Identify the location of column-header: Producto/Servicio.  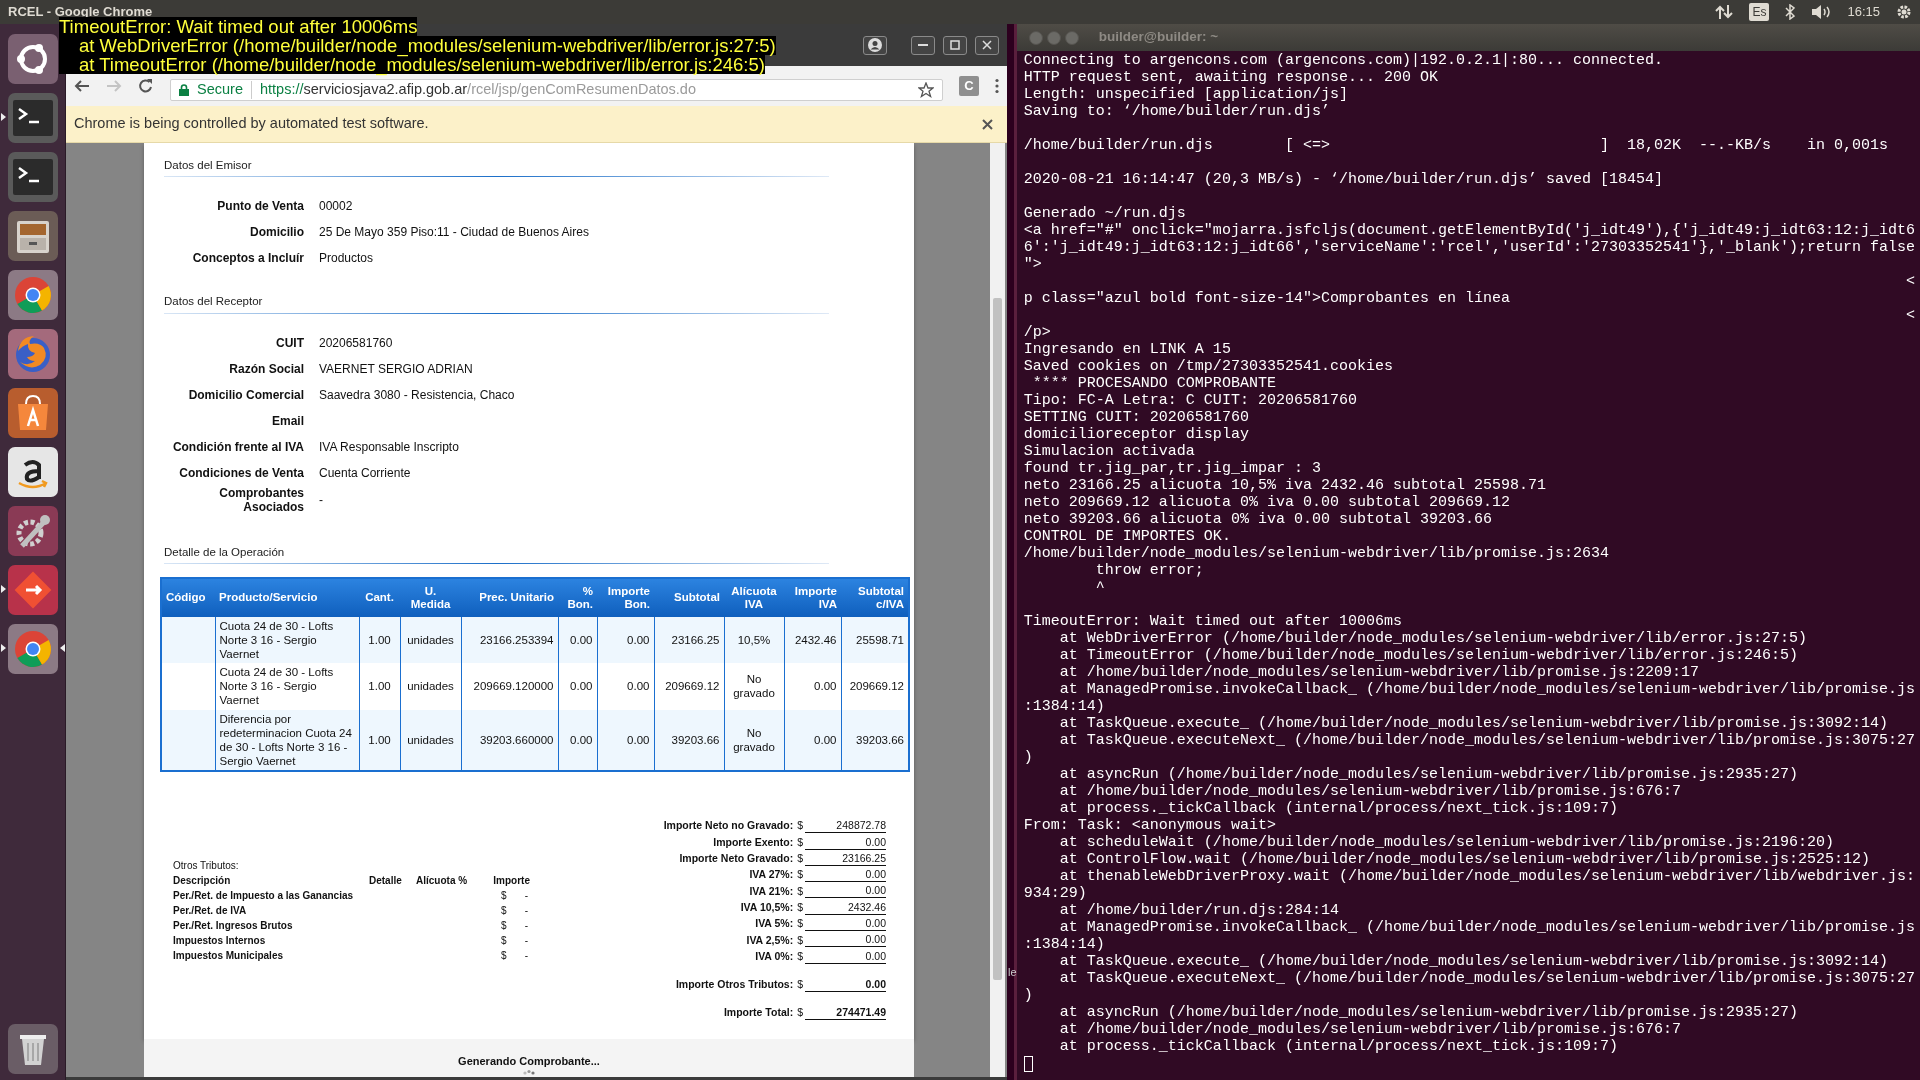
(287, 597).